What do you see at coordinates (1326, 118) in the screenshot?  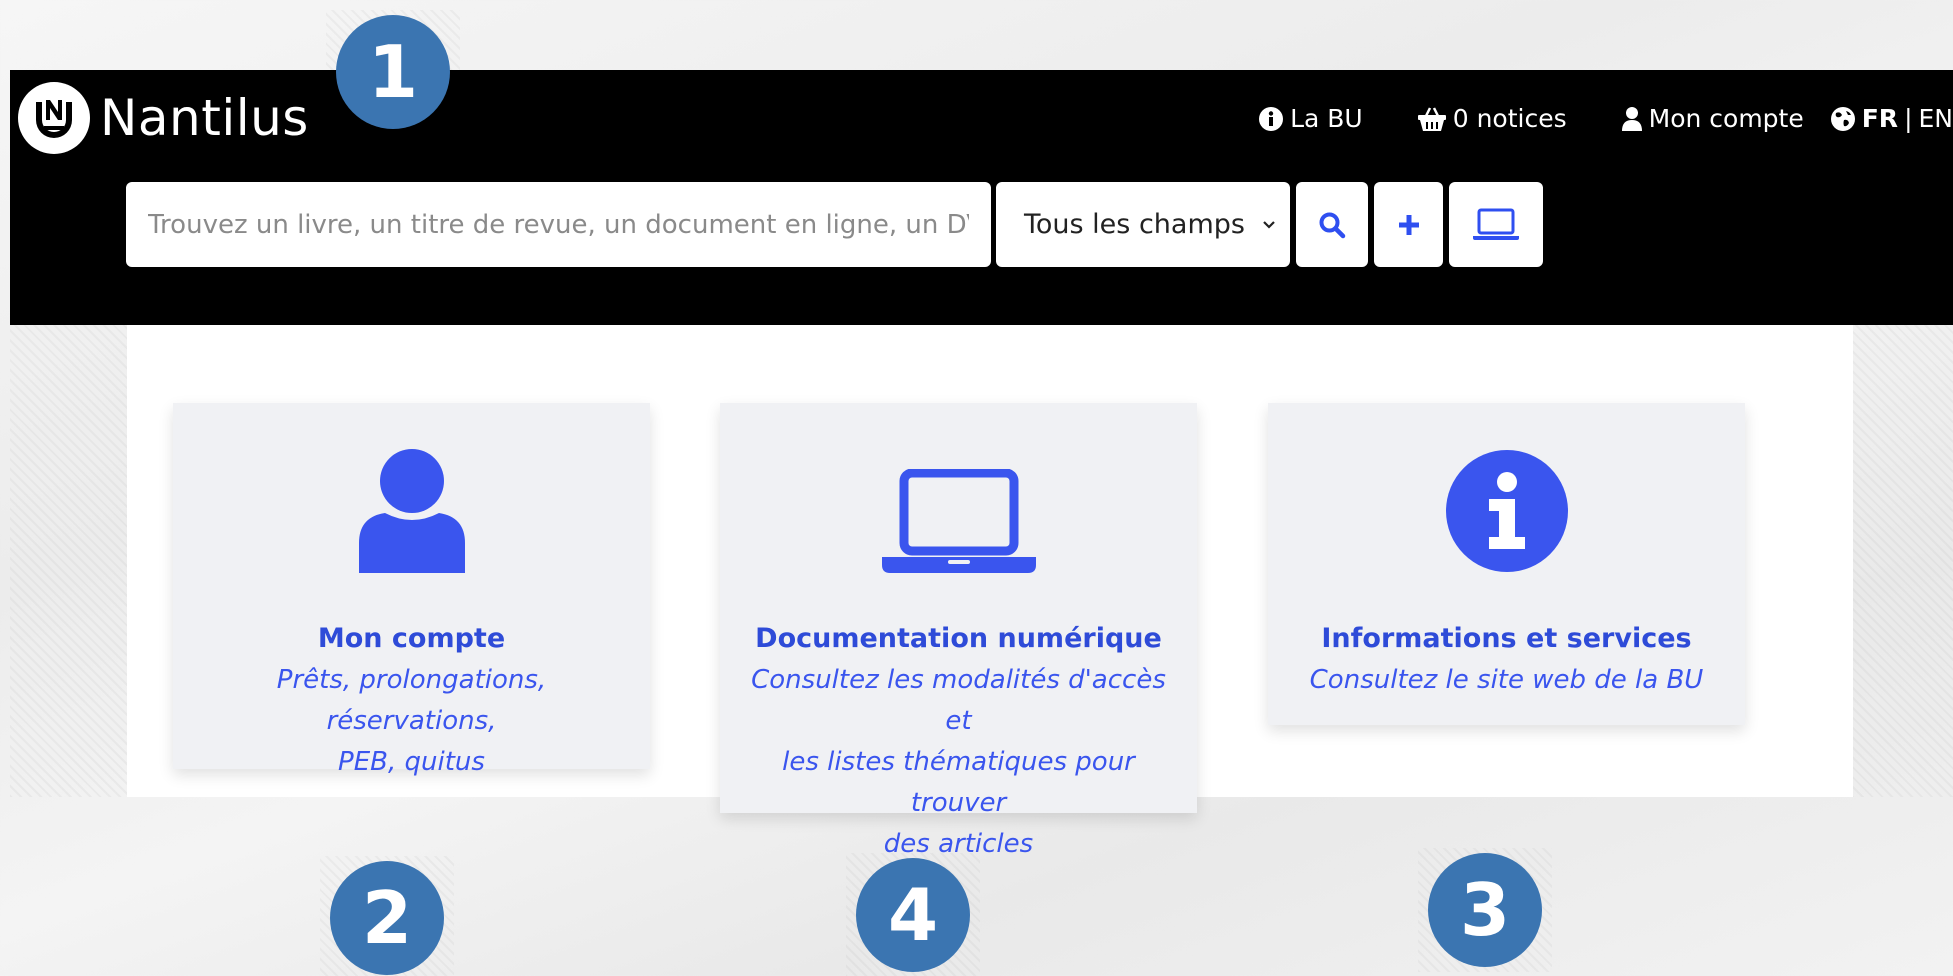 I see `nav-la-bu-label: La BU` at bounding box center [1326, 118].